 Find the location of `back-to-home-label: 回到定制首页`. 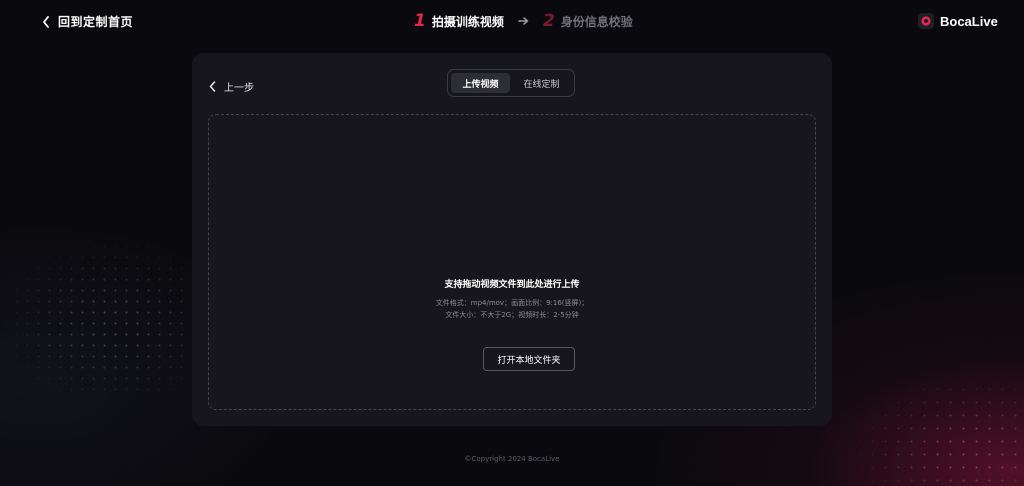

back-to-home-label: 回到定制首页 is located at coordinates (96, 22).